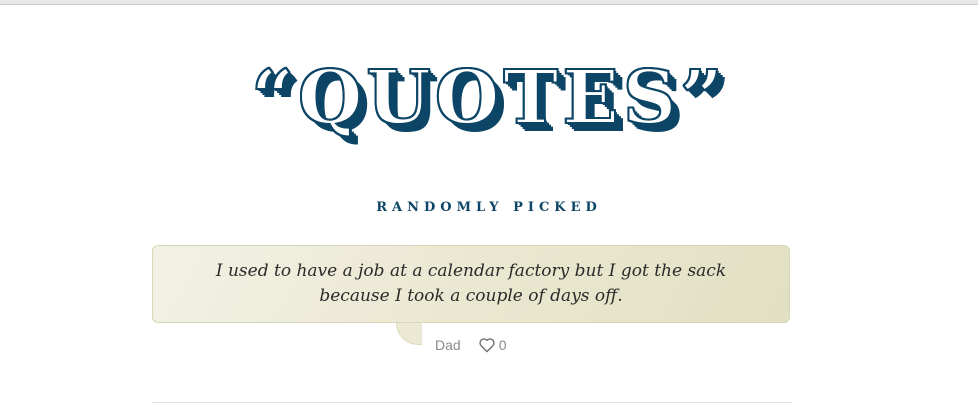 The height and width of the screenshot is (415, 978). What do you see at coordinates (488, 98) in the screenshot?
I see `site-logo: “QUOTES”` at bounding box center [488, 98].